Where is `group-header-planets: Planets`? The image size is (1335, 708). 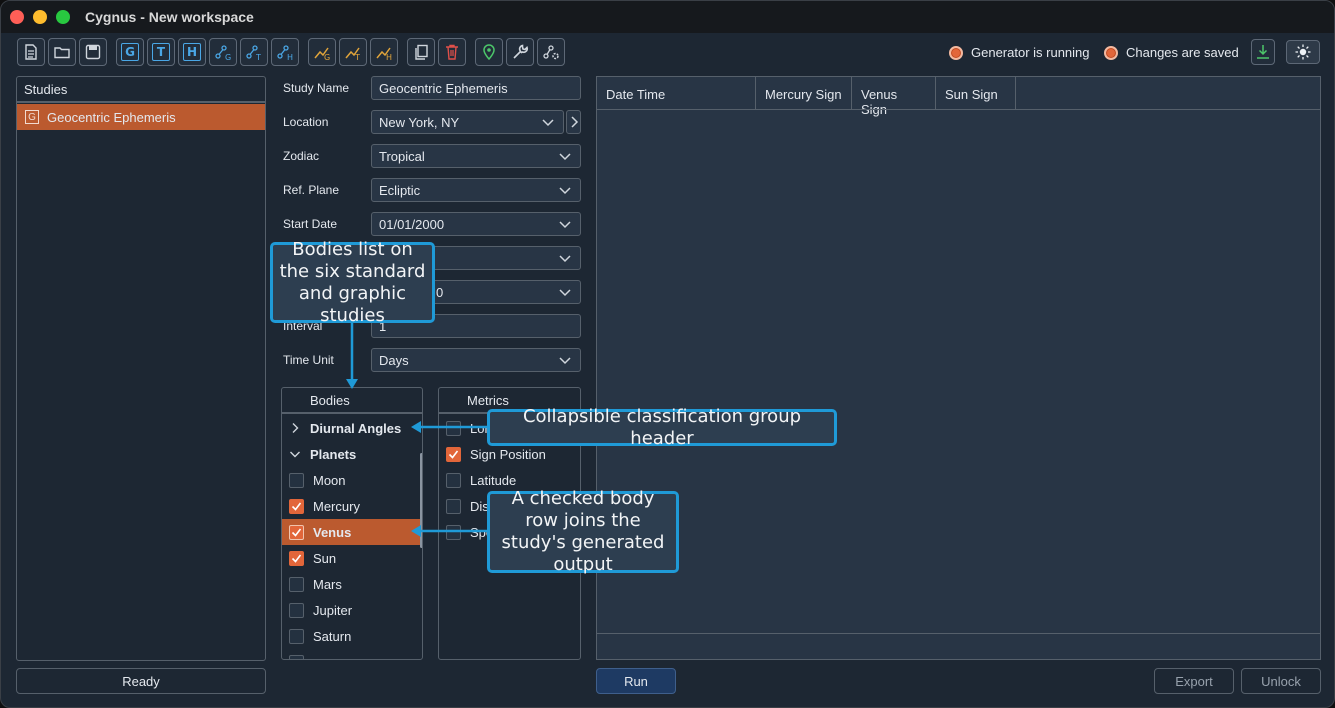 group-header-planets: Planets is located at coordinates (352, 454).